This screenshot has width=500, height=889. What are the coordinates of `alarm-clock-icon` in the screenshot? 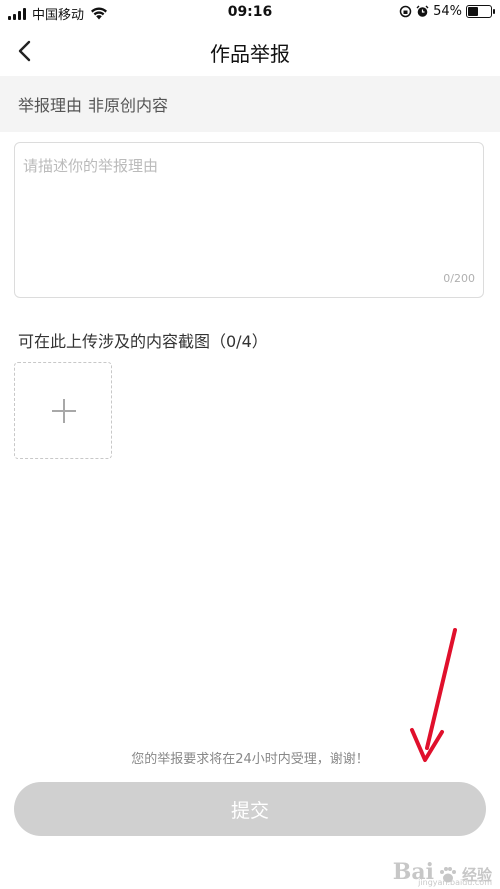 It's located at (422, 11).